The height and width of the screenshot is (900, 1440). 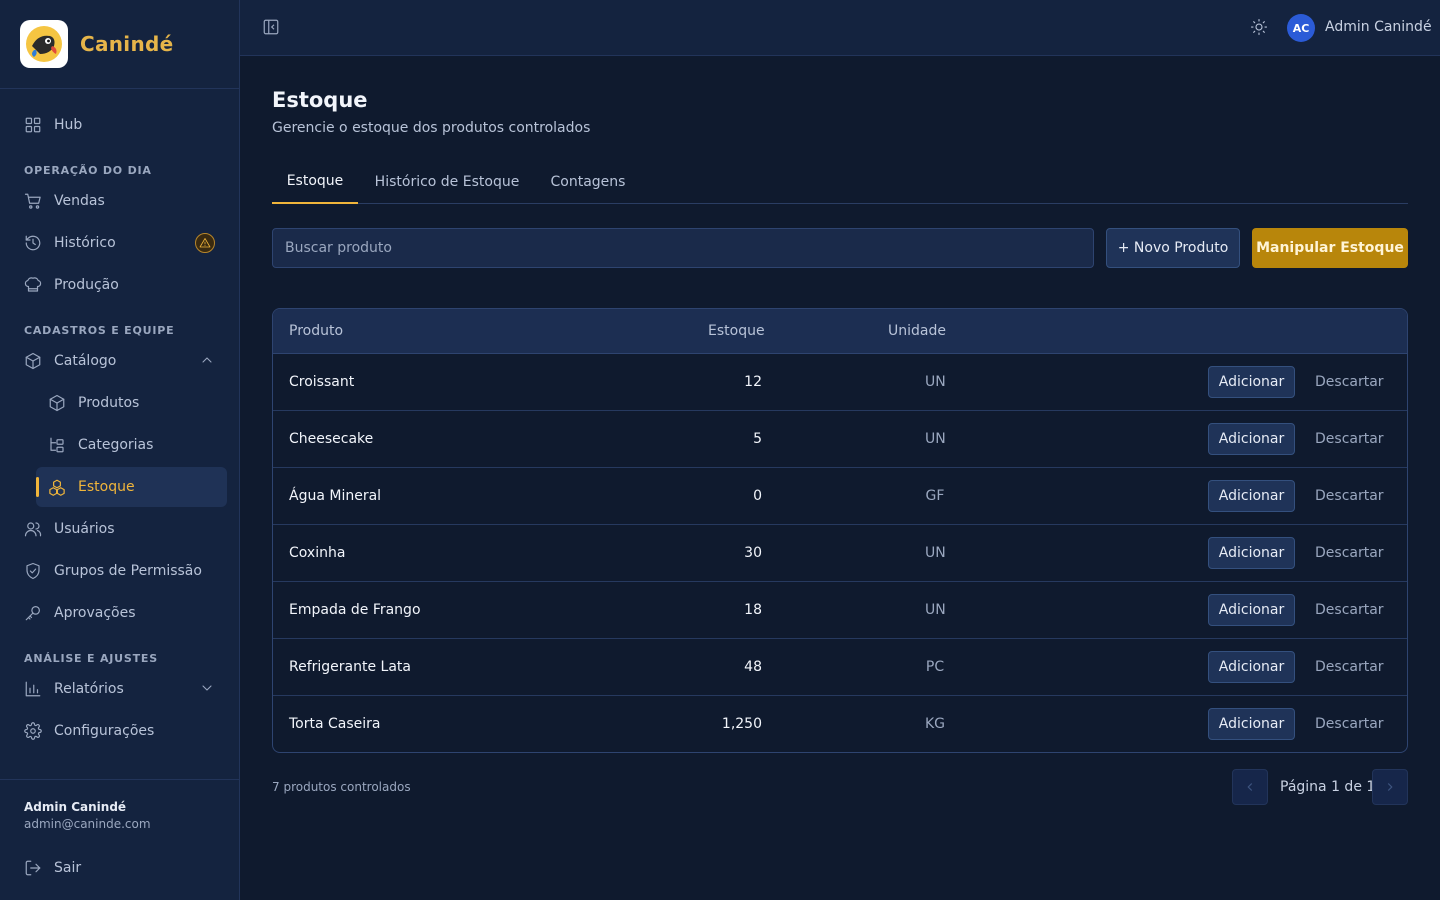 I want to click on section-title-cadastros: CADASTROS E EQUIPE, so click(x=99, y=330).